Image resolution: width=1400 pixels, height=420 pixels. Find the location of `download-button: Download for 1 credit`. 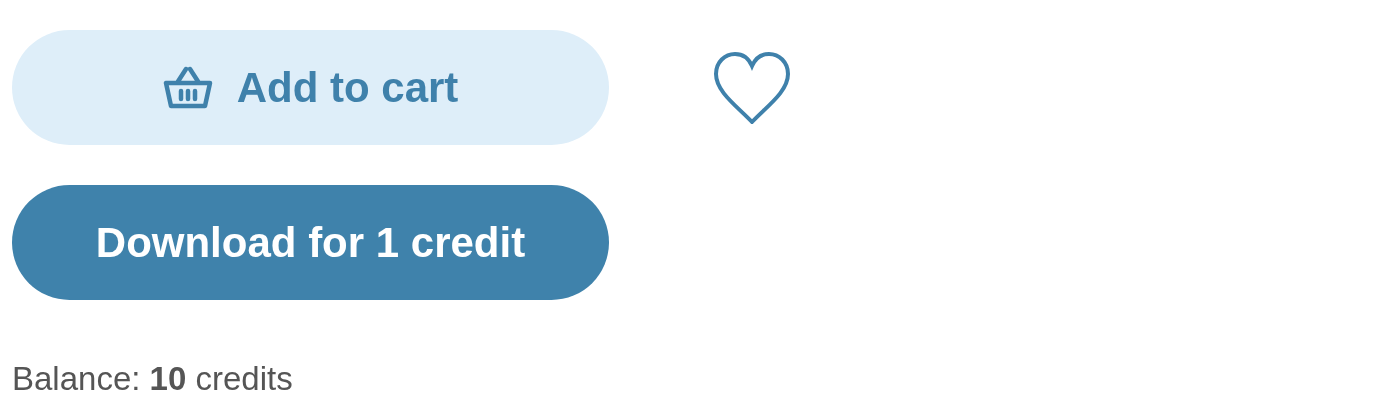

download-button: Download for 1 credit is located at coordinates (310, 242).